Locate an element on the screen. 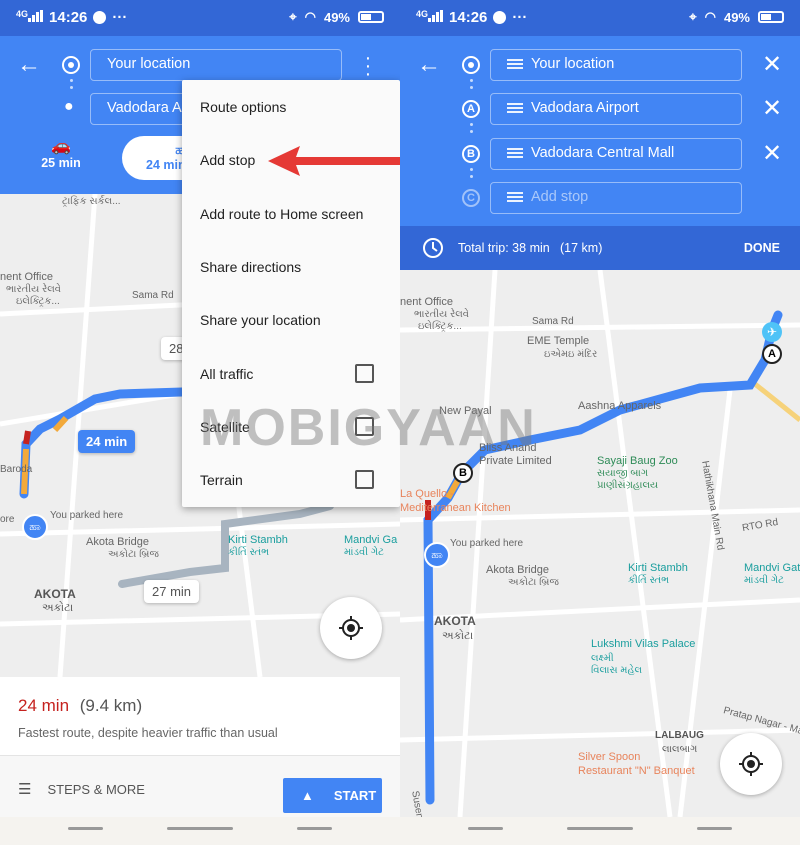  clock: 14:26 is located at coordinates (468, 17).